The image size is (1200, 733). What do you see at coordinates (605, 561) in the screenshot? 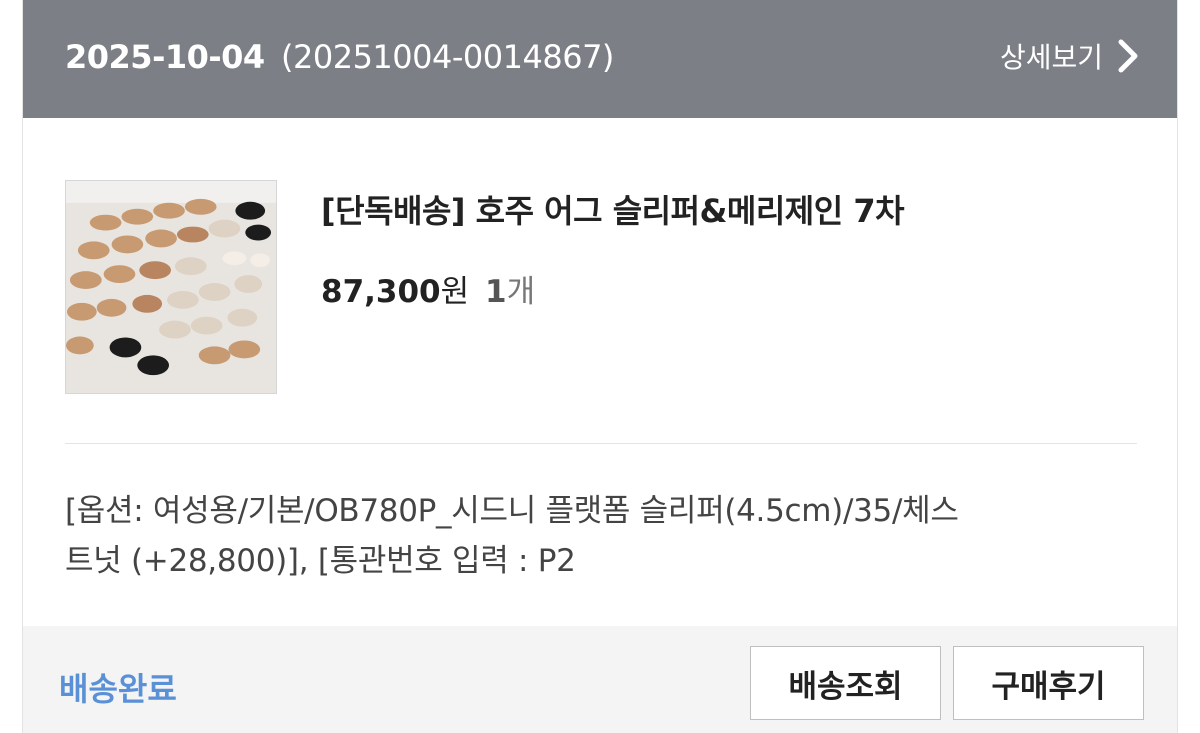
I see `option-line-2: 트넛 (+28,800)], [통관번호 입력 : P2]` at bounding box center [605, 561].